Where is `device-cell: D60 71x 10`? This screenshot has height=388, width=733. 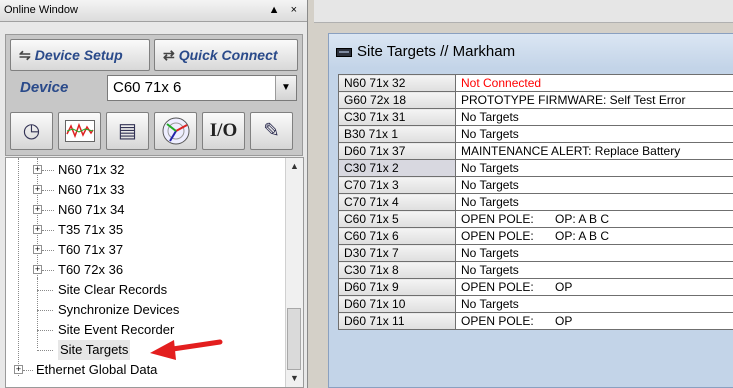
device-cell: D60 71x 10 is located at coordinates (397, 304).